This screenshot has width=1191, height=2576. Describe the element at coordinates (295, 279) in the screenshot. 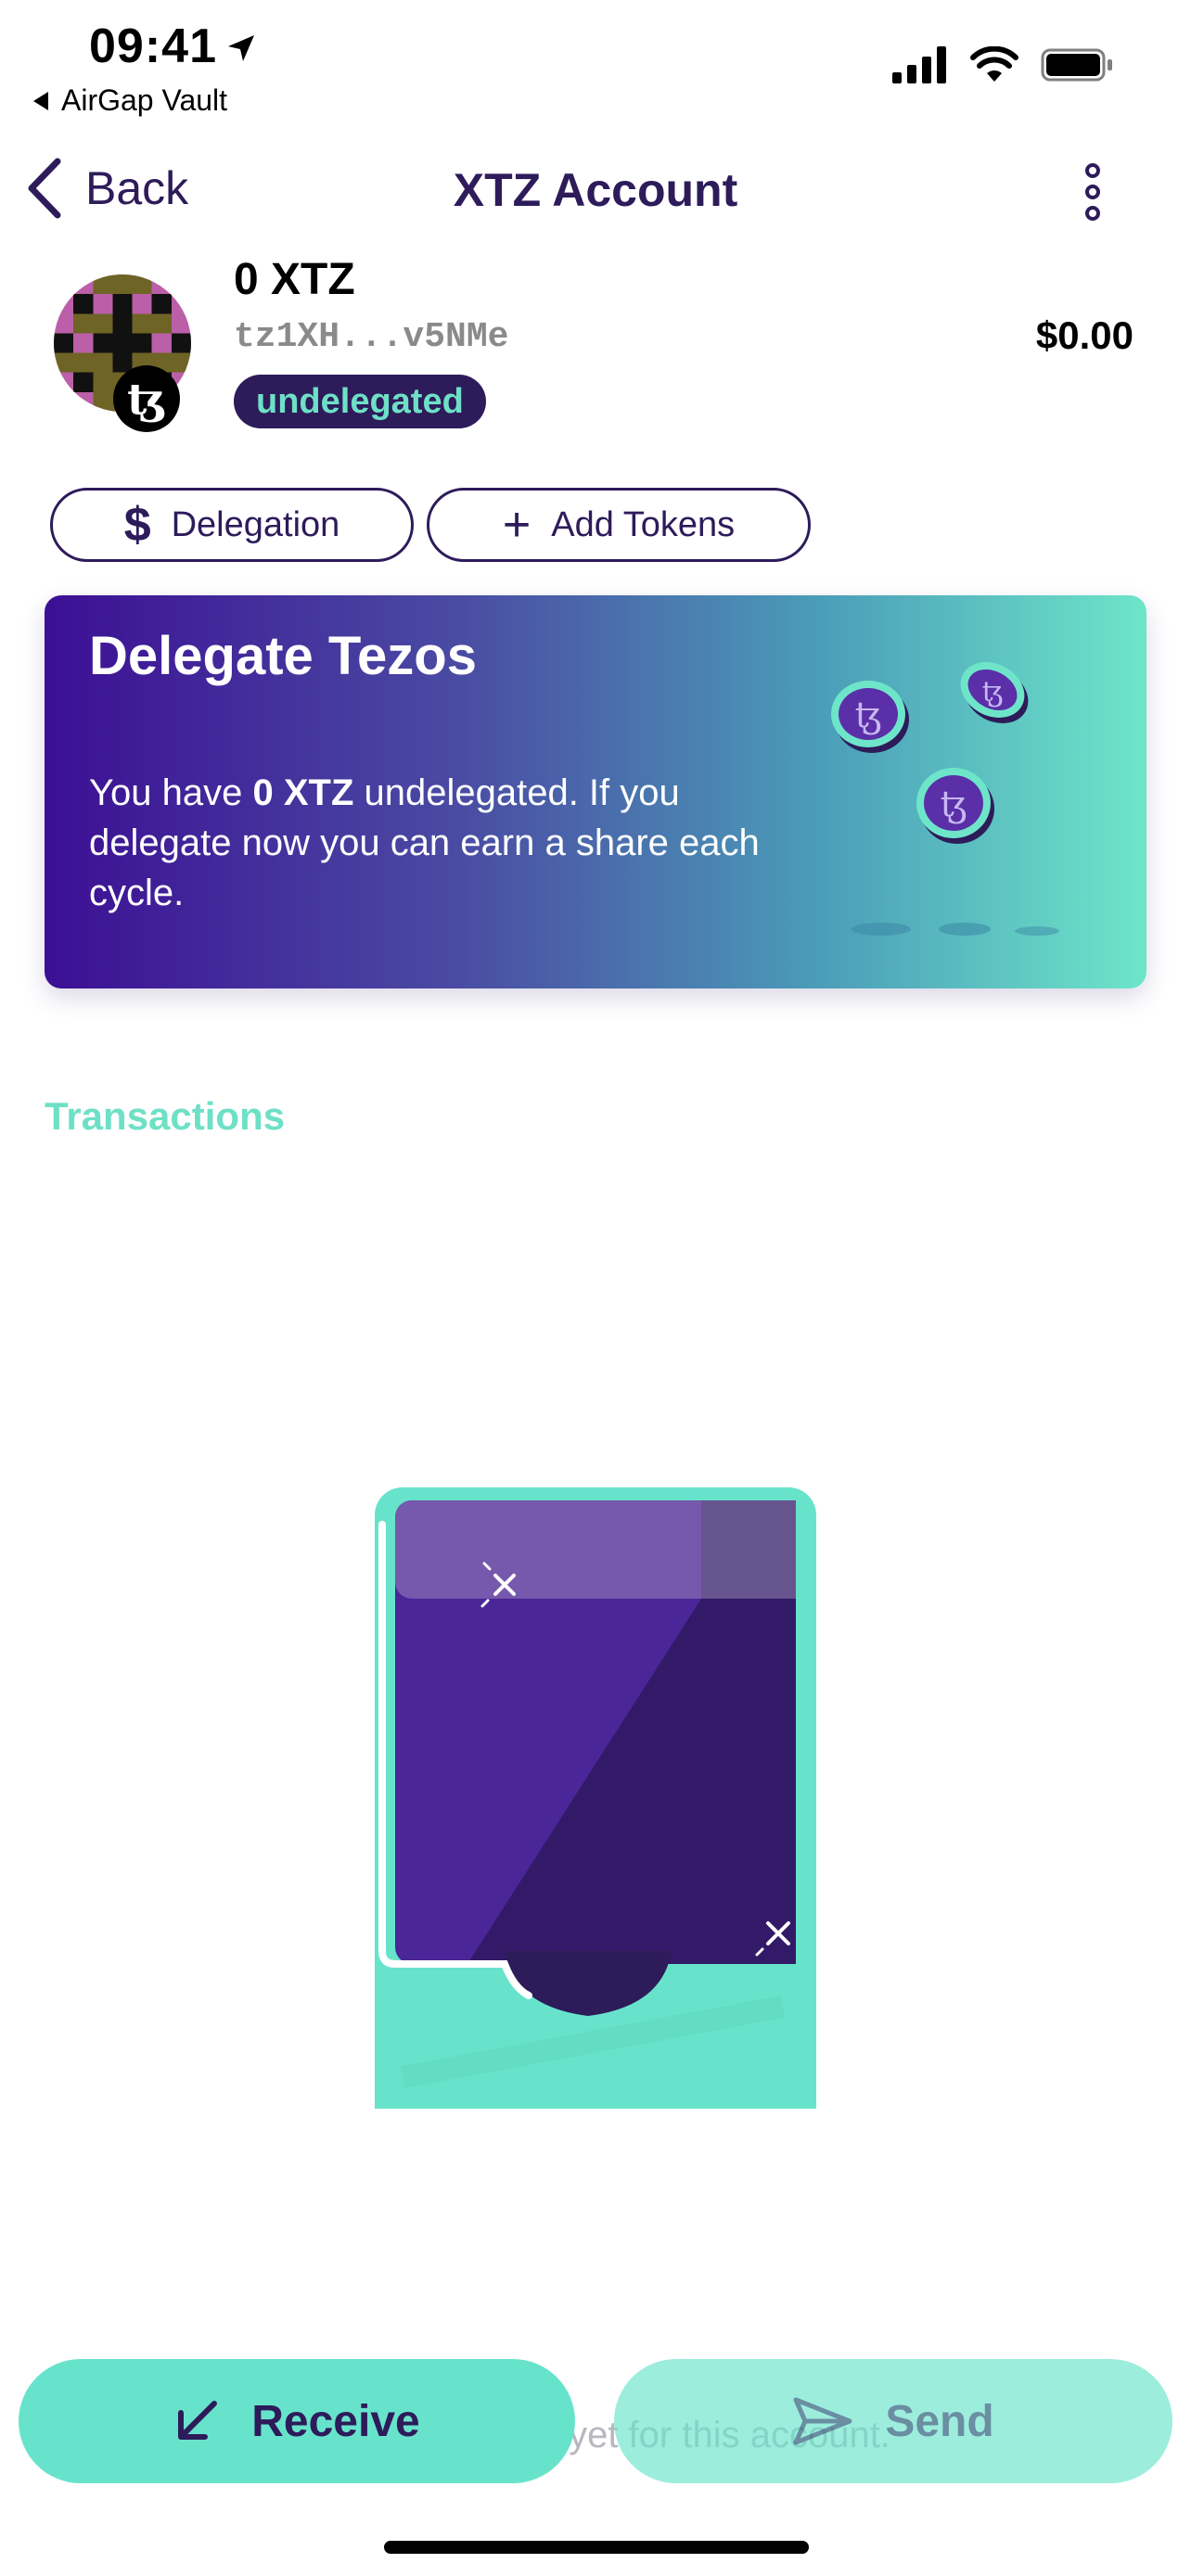

I see `account-balance: 0 XTZ` at that location.